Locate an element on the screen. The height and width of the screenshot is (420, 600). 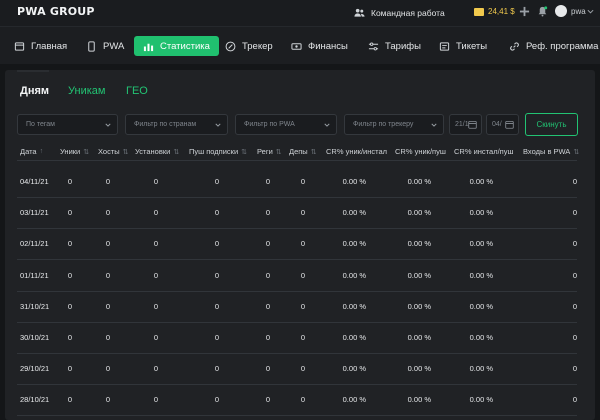
column-header-installs: Установки ⇅ is located at coordinates (157, 151).